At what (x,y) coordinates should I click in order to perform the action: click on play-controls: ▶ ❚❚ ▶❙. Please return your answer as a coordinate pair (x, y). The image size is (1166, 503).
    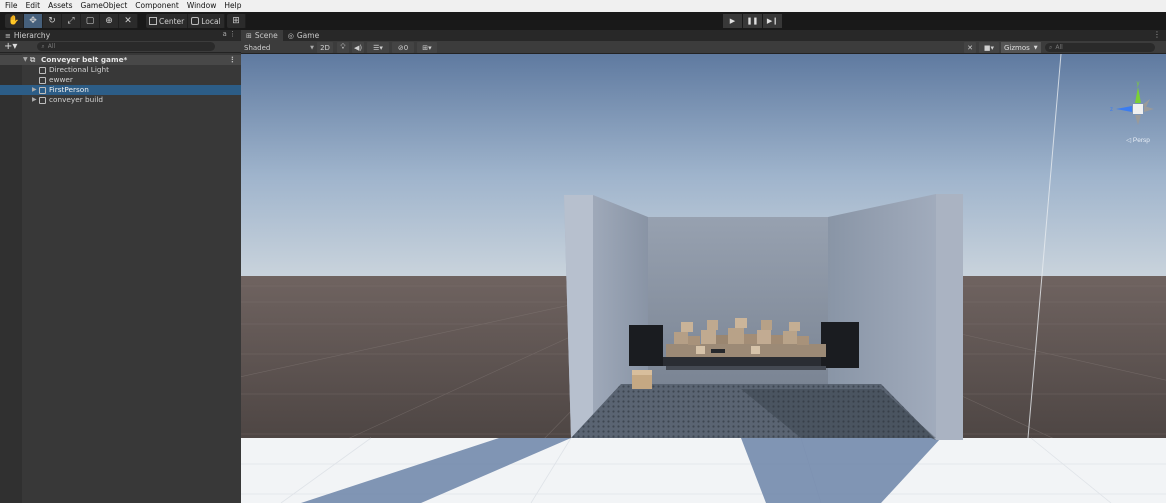
    Looking at the image, I should click on (753, 21).